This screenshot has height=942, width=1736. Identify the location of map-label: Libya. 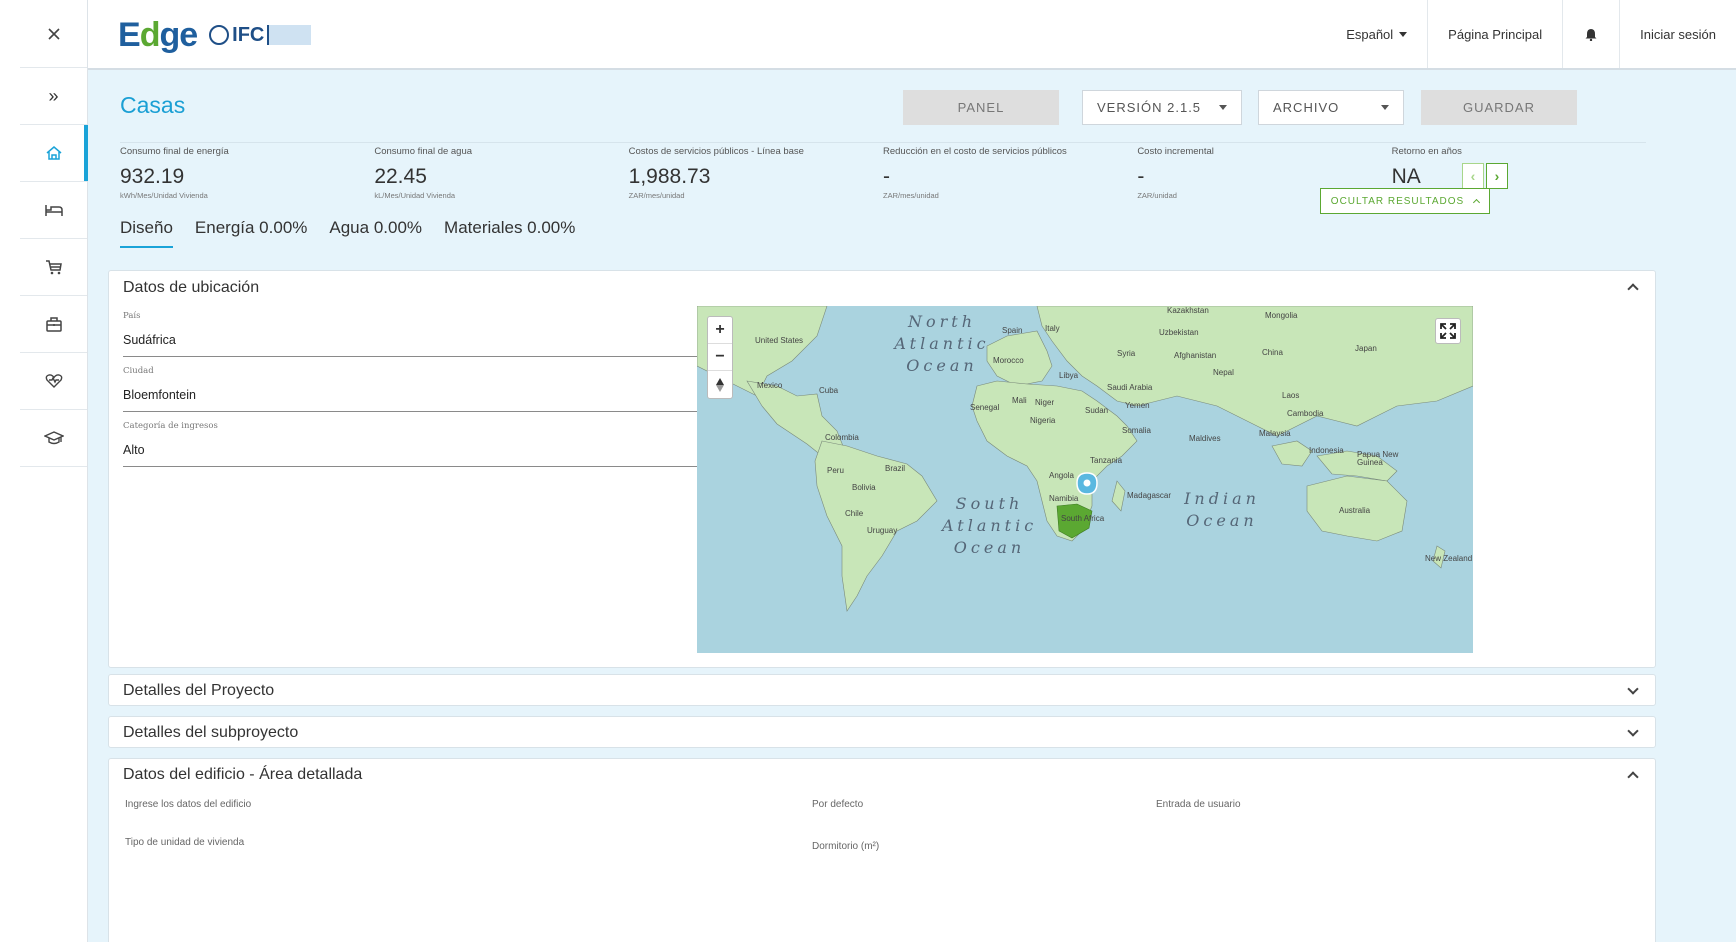
(1069, 375).